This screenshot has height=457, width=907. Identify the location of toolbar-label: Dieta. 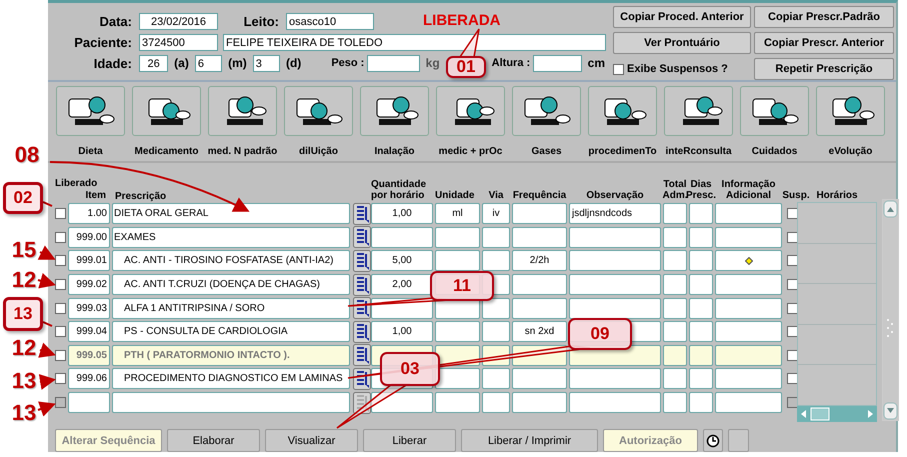
(90, 151).